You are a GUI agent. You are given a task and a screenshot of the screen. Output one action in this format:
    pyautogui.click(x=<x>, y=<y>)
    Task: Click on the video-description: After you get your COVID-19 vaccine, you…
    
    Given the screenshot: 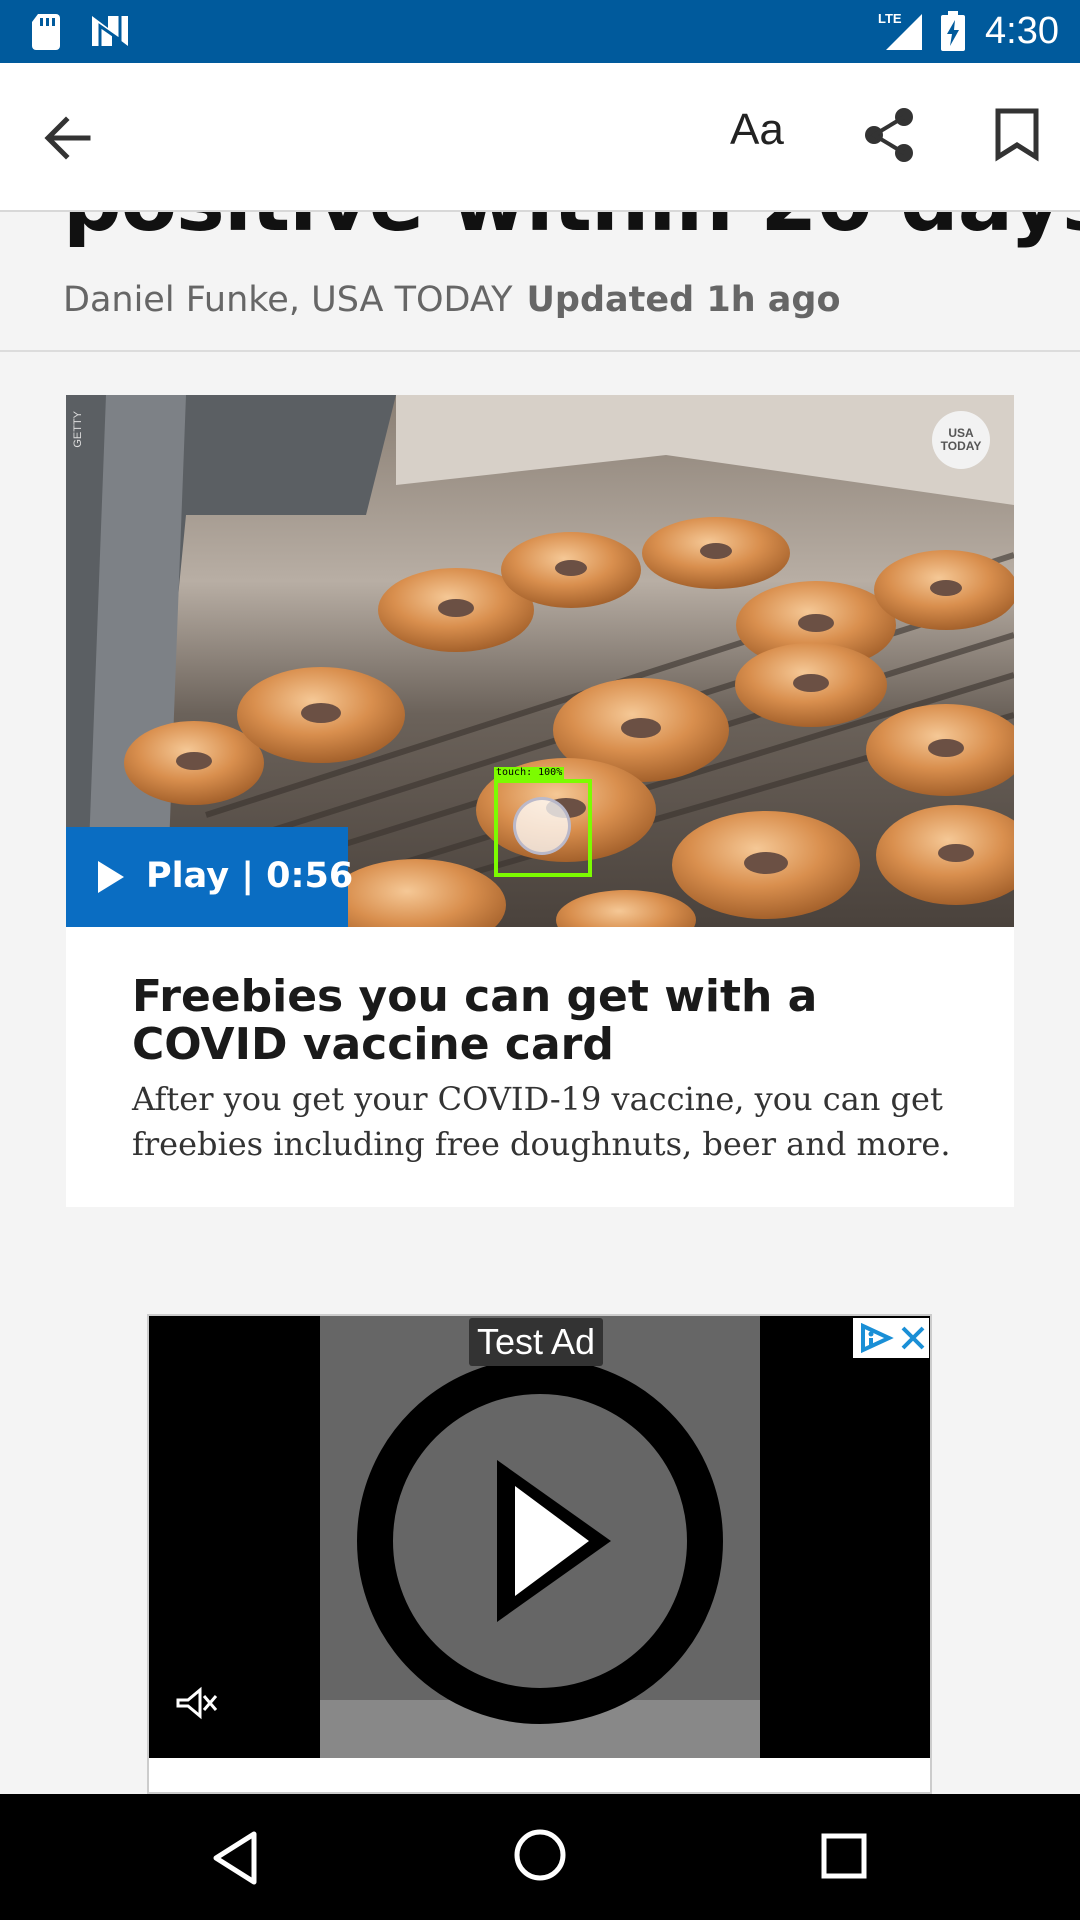 What is the action you would take?
    pyautogui.click(x=541, y=1121)
    